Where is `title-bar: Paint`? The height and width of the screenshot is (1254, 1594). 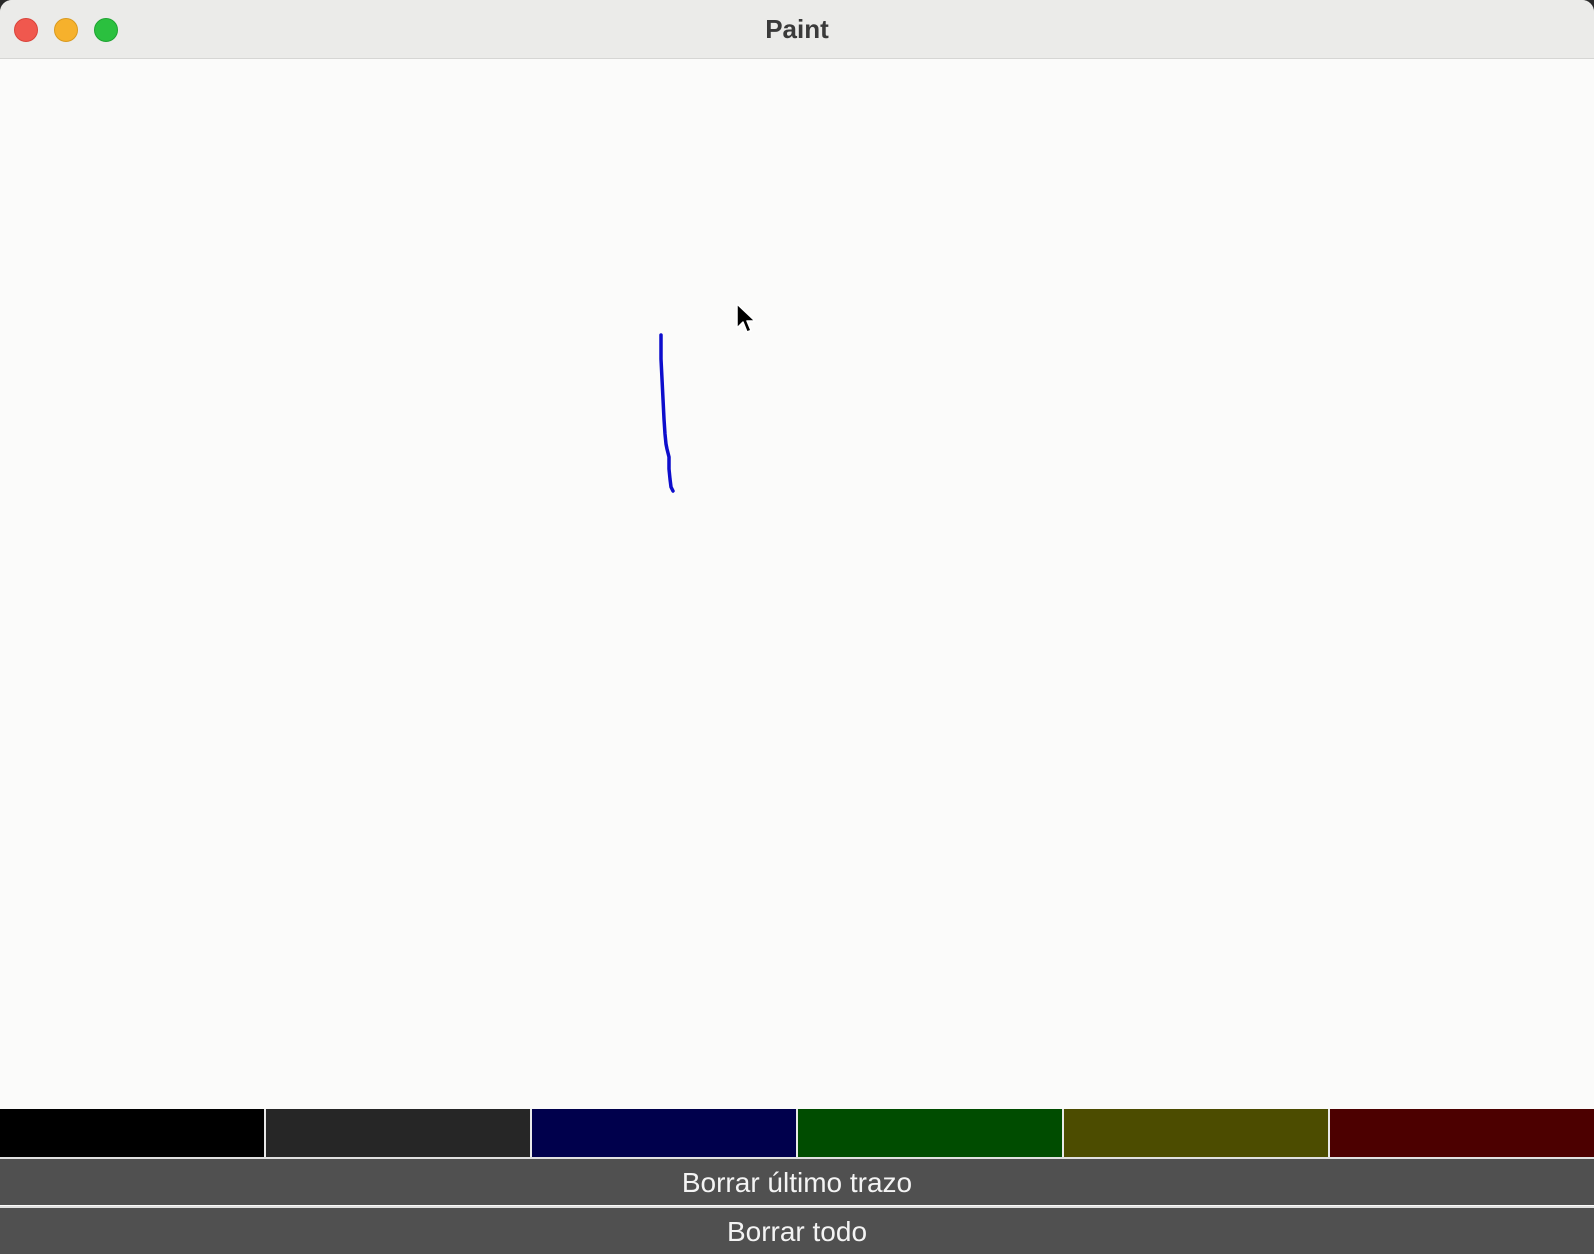
title-bar: Paint is located at coordinates (797, 29).